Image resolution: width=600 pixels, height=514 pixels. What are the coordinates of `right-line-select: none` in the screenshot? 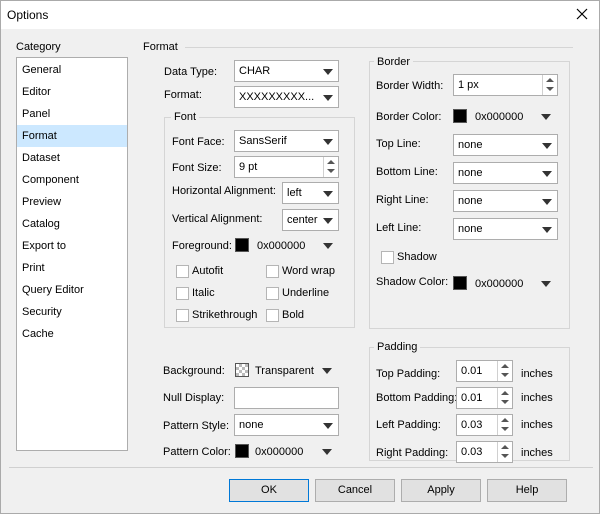 It's located at (505, 201).